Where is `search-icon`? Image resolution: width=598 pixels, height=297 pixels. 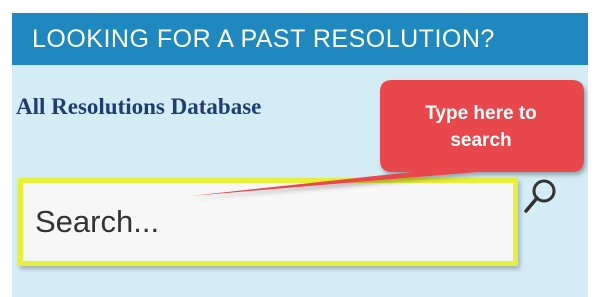
search-icon is located at coordinates (541, 196).